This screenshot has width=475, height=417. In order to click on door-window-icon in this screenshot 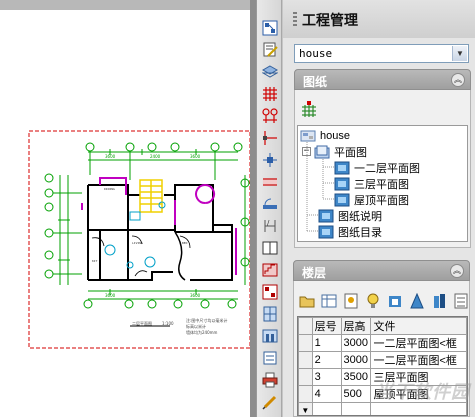, I will do `click(269, 204)`.